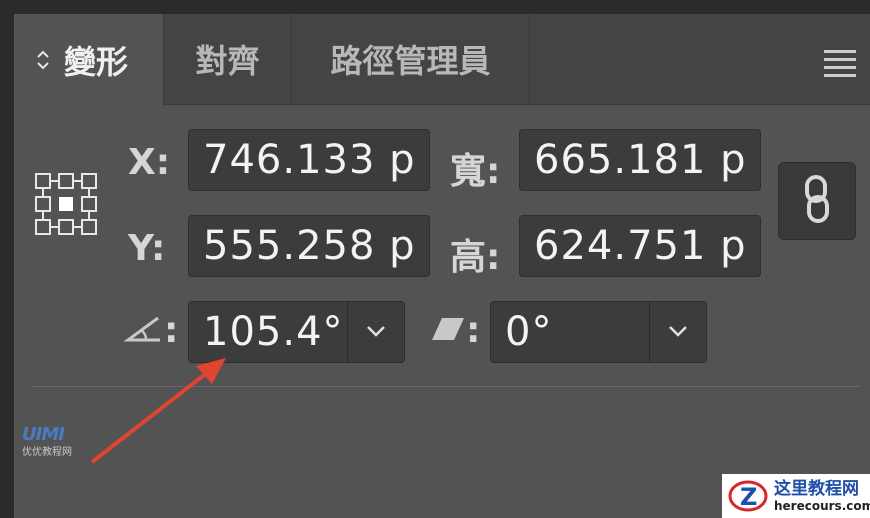  I want to click on y-position-field: 555.258 p, so click(309, 246).